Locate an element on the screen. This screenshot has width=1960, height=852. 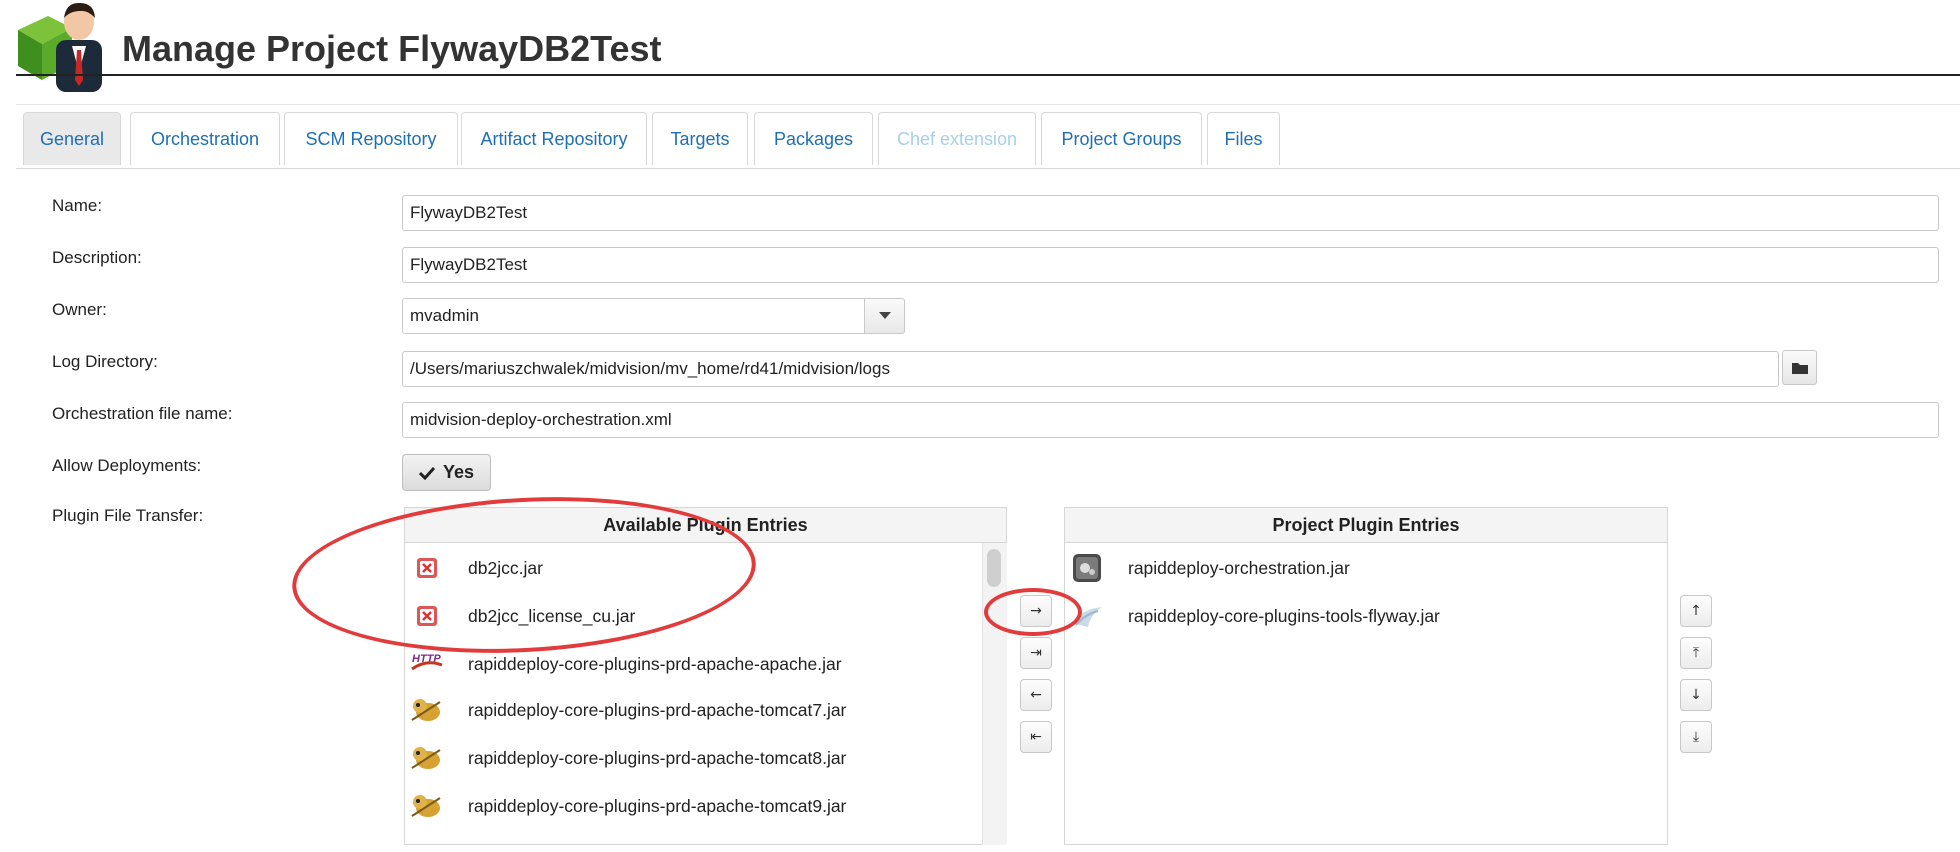
list-item: db2jcc.jar is located at coordinates (476, 568).